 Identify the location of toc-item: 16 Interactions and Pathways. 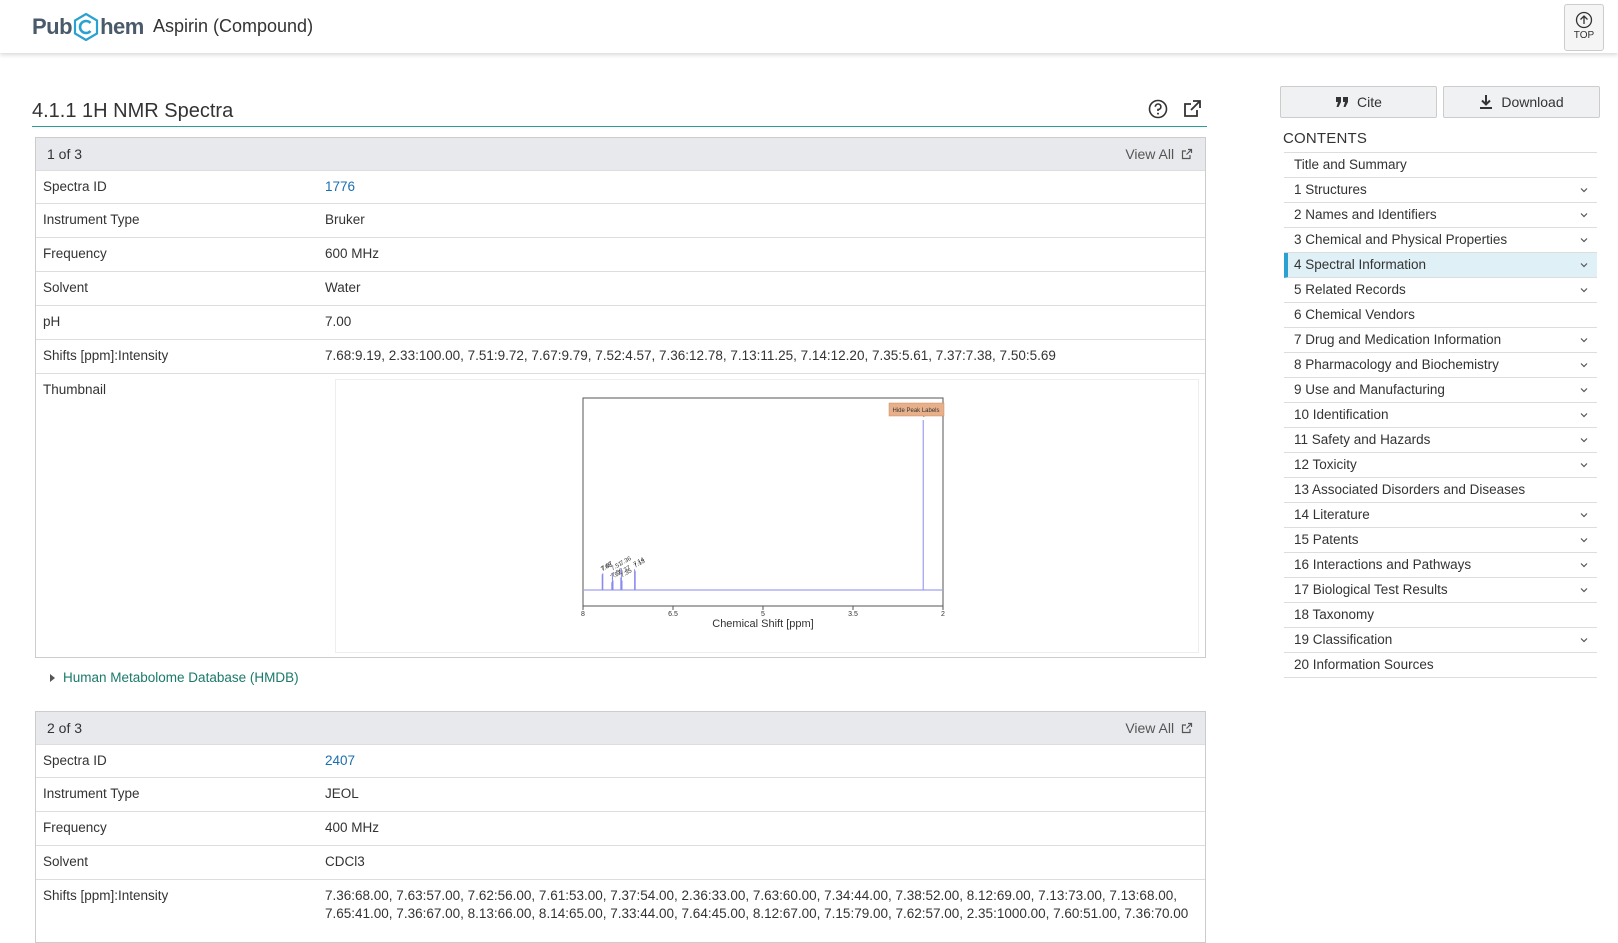
(1440, 565).